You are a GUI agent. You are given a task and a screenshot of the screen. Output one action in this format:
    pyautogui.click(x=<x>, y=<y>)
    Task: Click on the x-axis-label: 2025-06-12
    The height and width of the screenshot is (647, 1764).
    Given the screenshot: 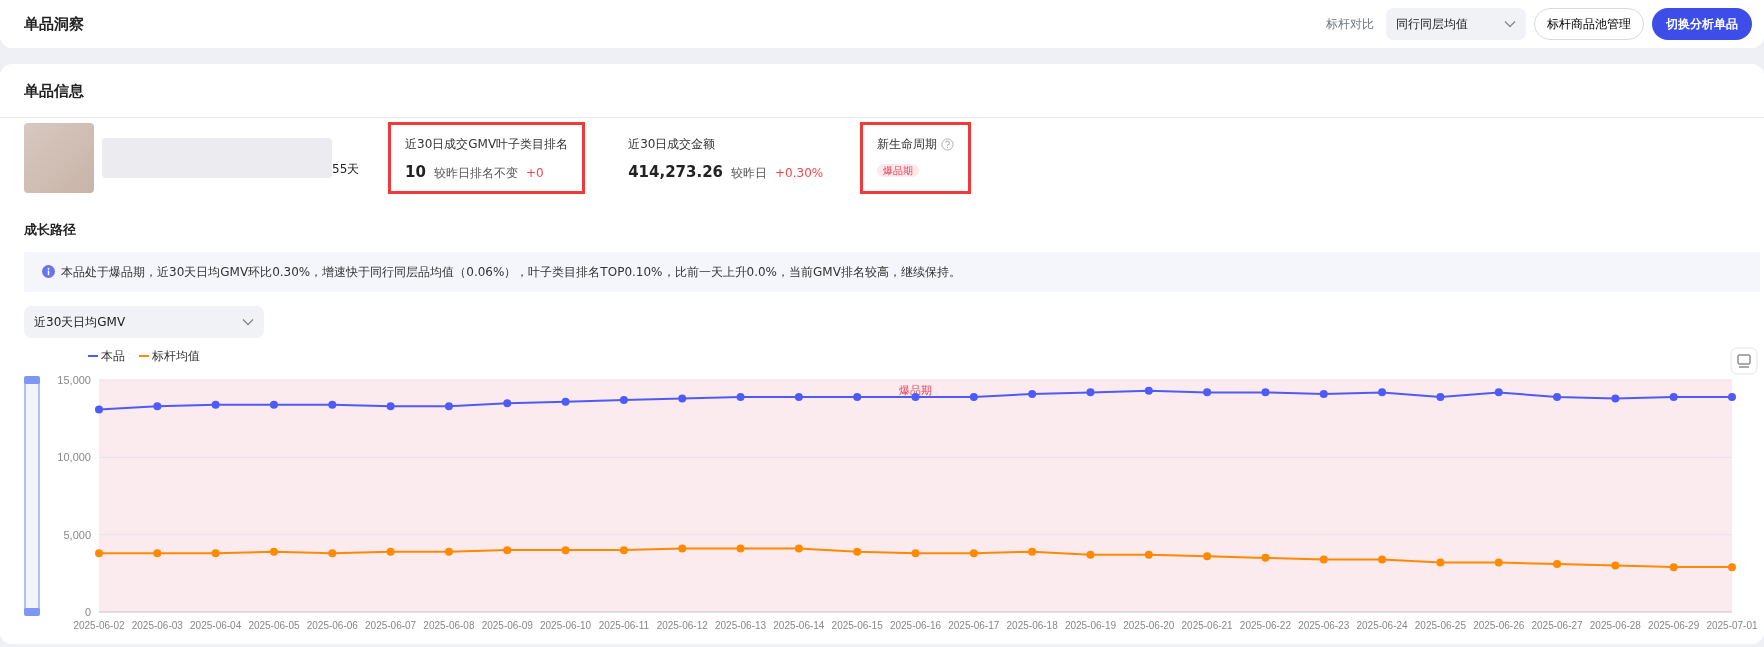 What is the action you would take?
    pyautogui.click(x=682, y=625)
    